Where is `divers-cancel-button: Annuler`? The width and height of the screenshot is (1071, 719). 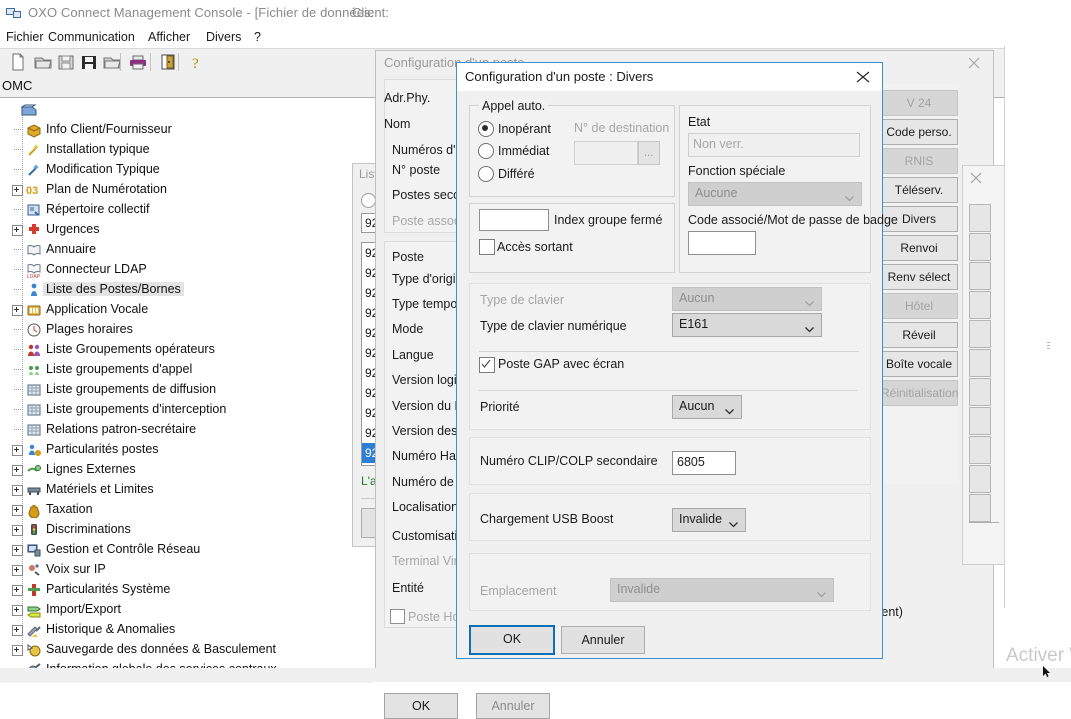 divers-cancel-button: Annuler is located at coordinates (603, 640).